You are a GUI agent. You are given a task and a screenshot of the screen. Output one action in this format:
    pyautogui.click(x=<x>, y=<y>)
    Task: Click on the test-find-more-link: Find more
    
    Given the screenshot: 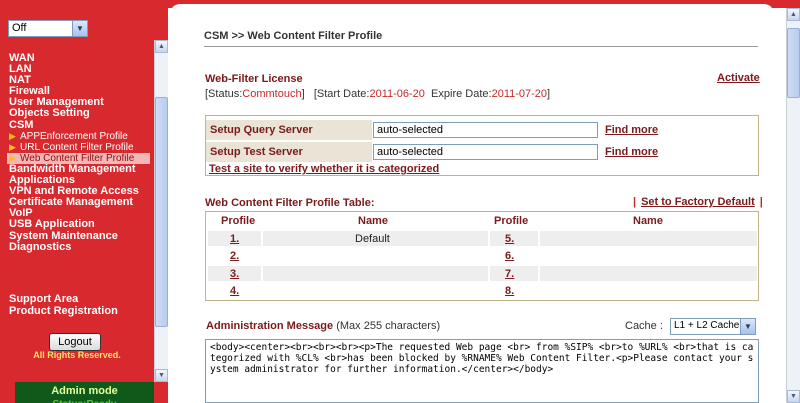 What is the action you would take?
    pyautogui.click(x=631, y=152)
    